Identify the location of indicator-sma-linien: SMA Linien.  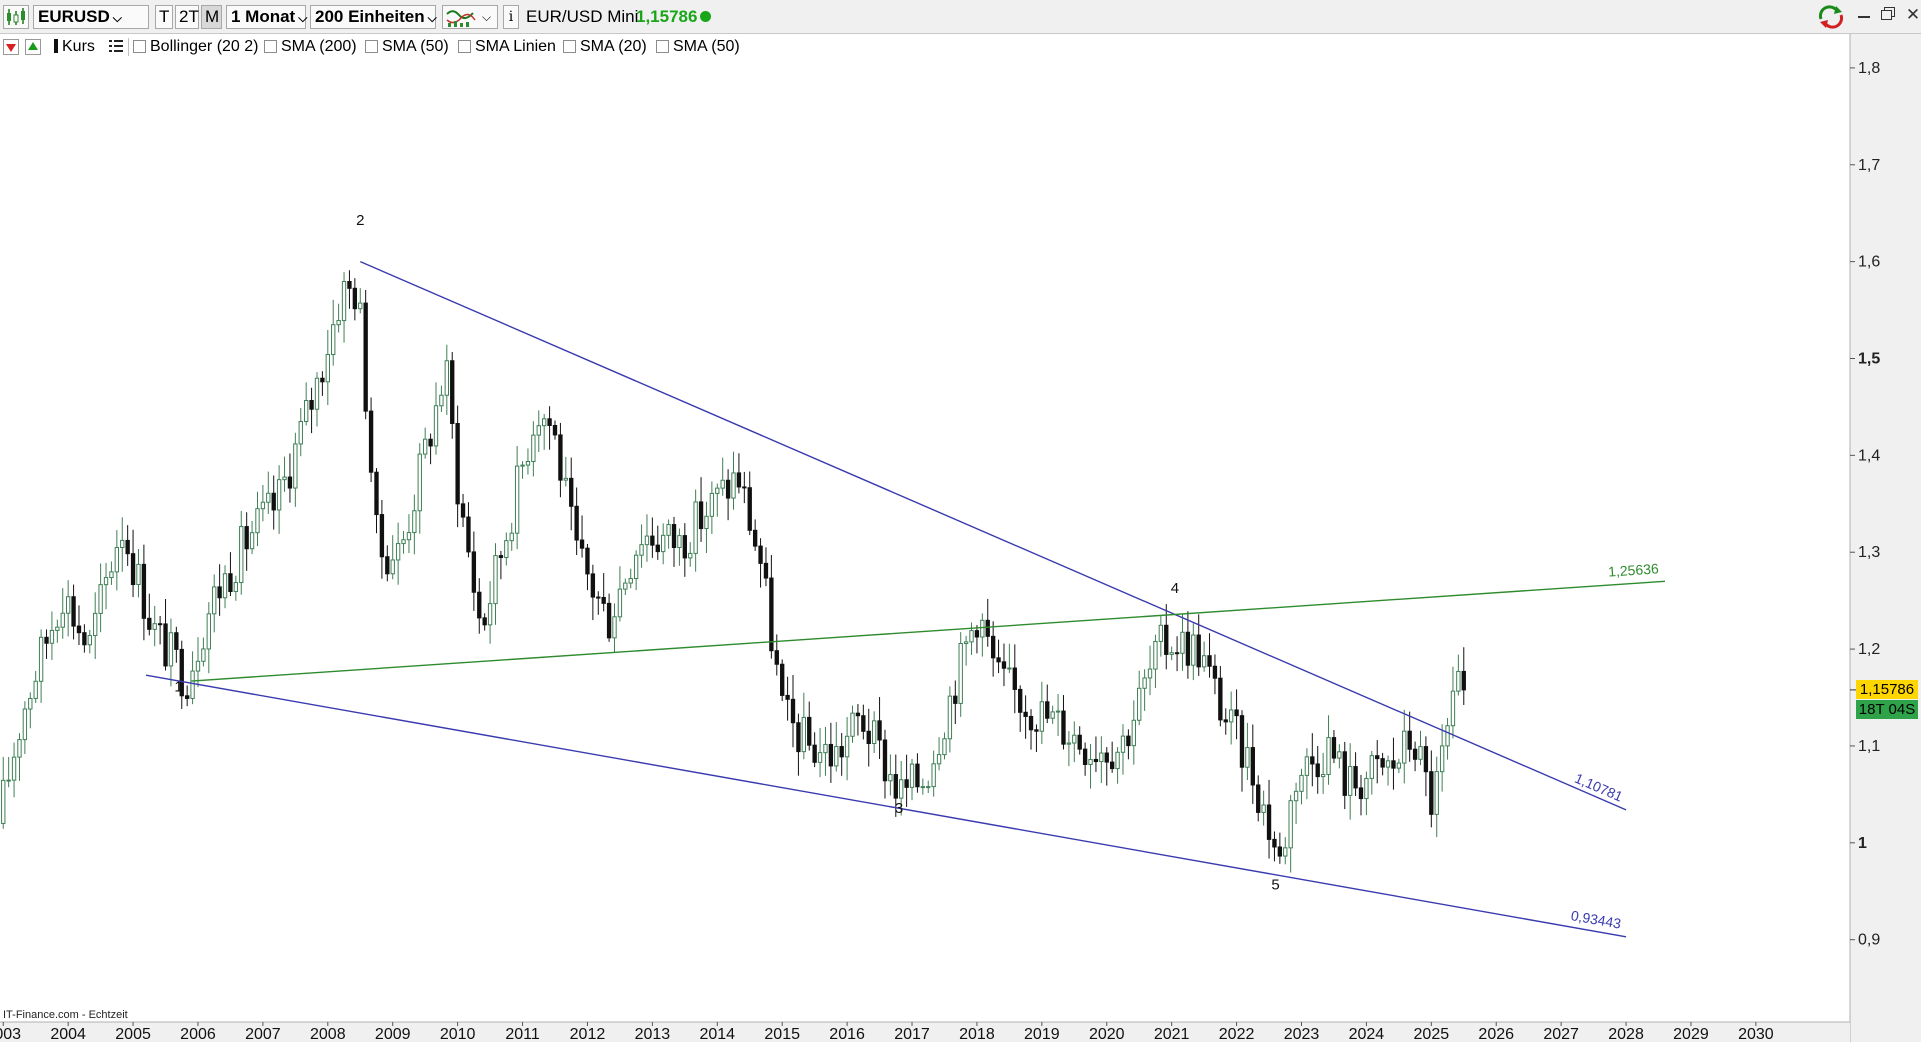
(507, 47).